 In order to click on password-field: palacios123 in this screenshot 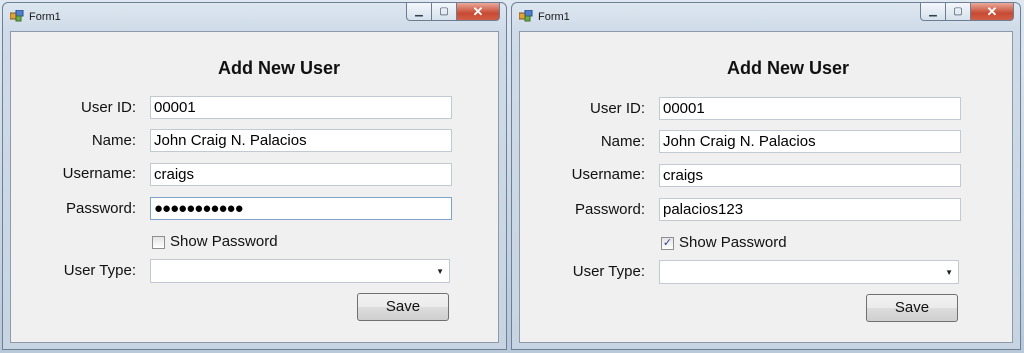, I will do `click(810, 209)`.